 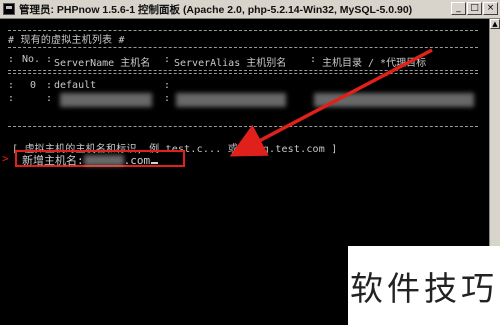 What do you see at coordinates (424, 285) in the screenshot?
I see `watermark: 软件技巧` at bounding box center [424, 285].